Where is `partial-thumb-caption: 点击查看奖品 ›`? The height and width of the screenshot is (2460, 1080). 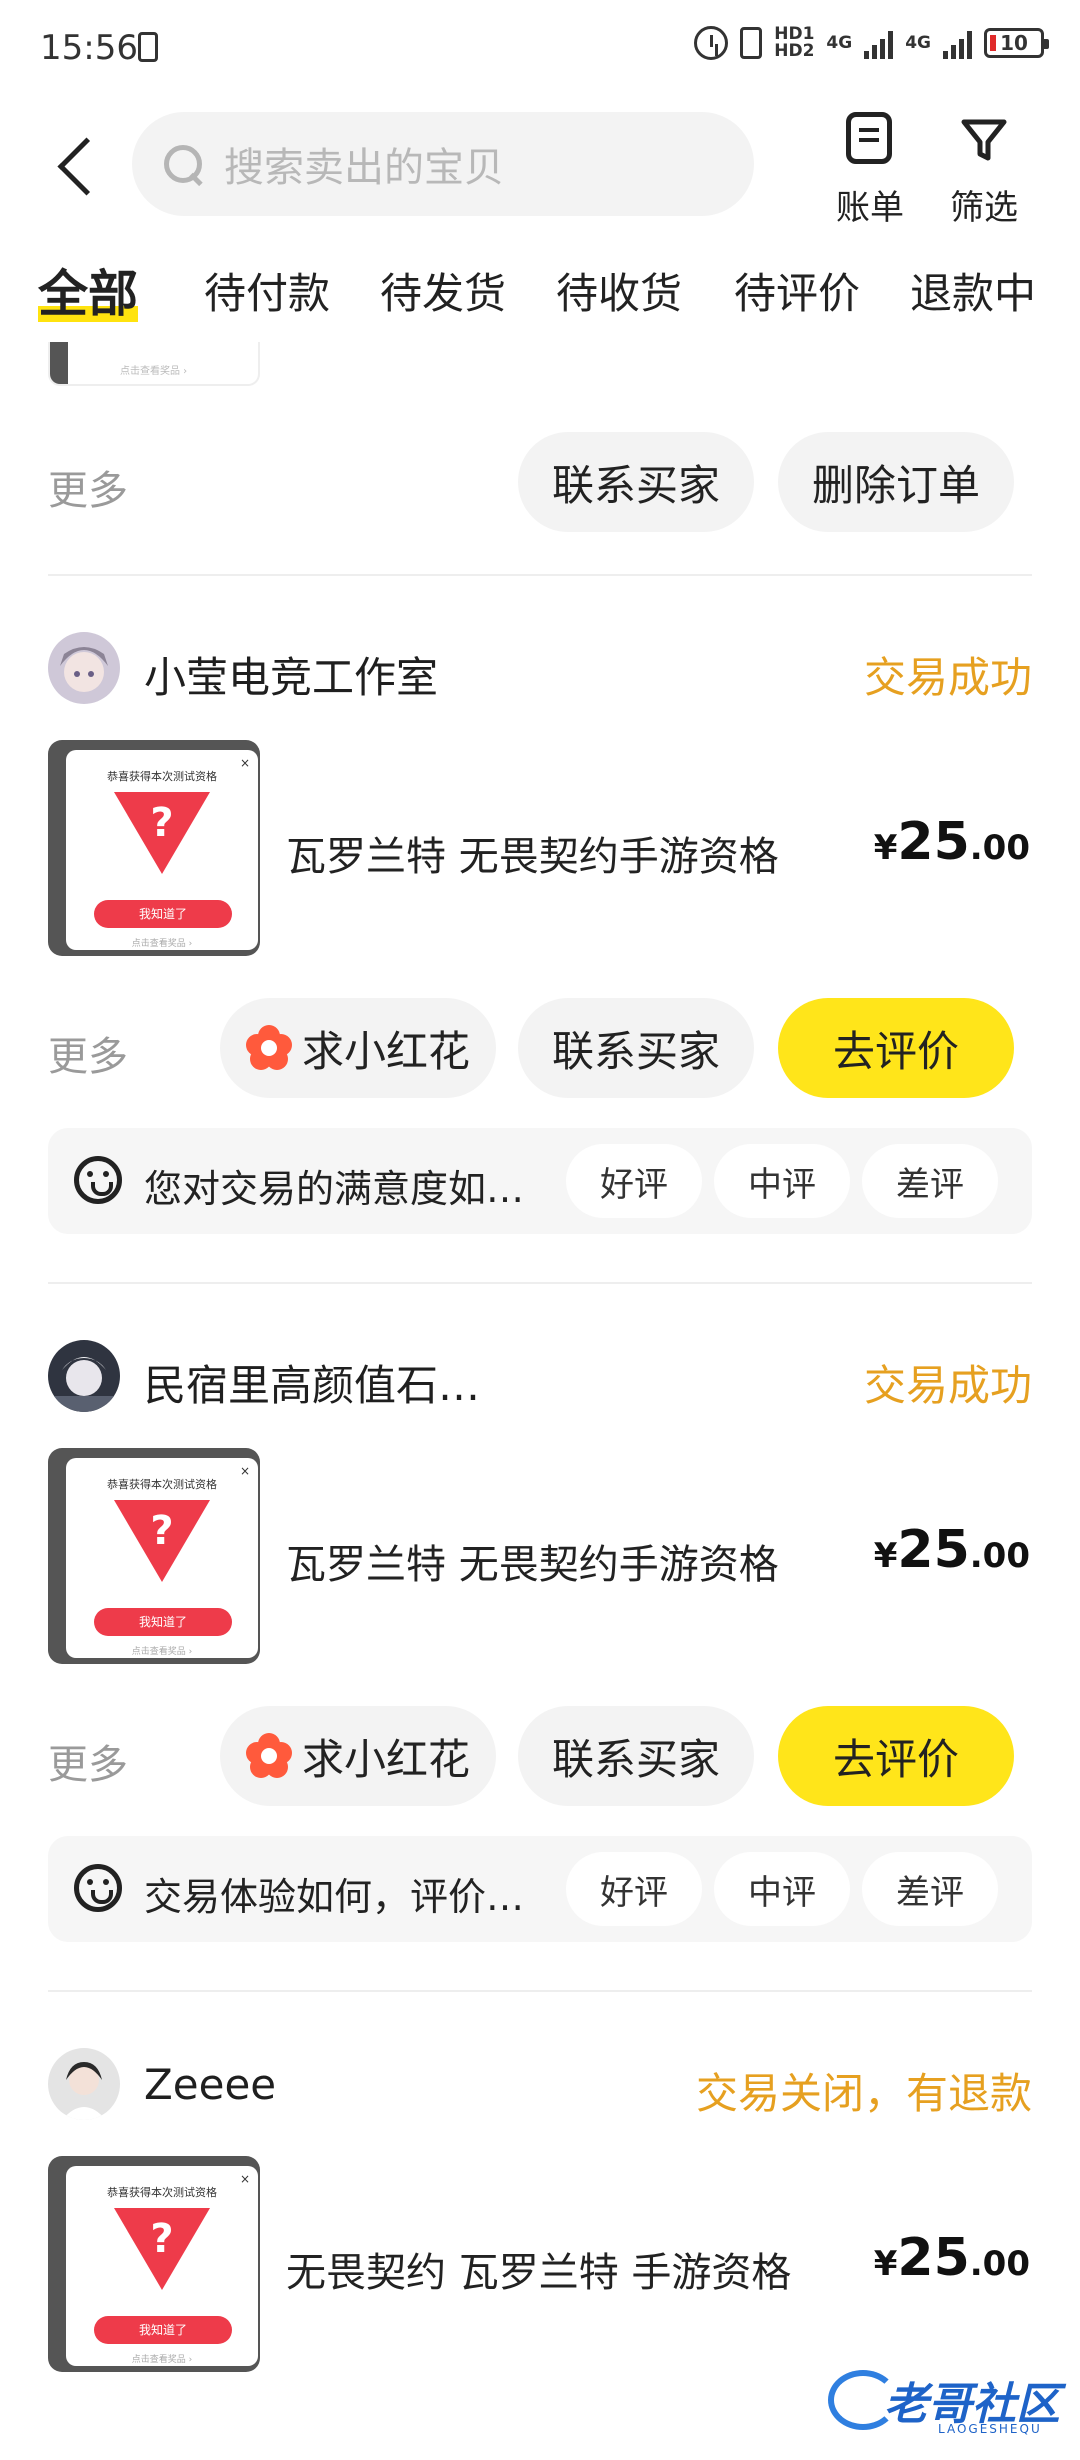
partial-thumb-caption: 点击查看奖品 › is located at coordinates (154, 371).